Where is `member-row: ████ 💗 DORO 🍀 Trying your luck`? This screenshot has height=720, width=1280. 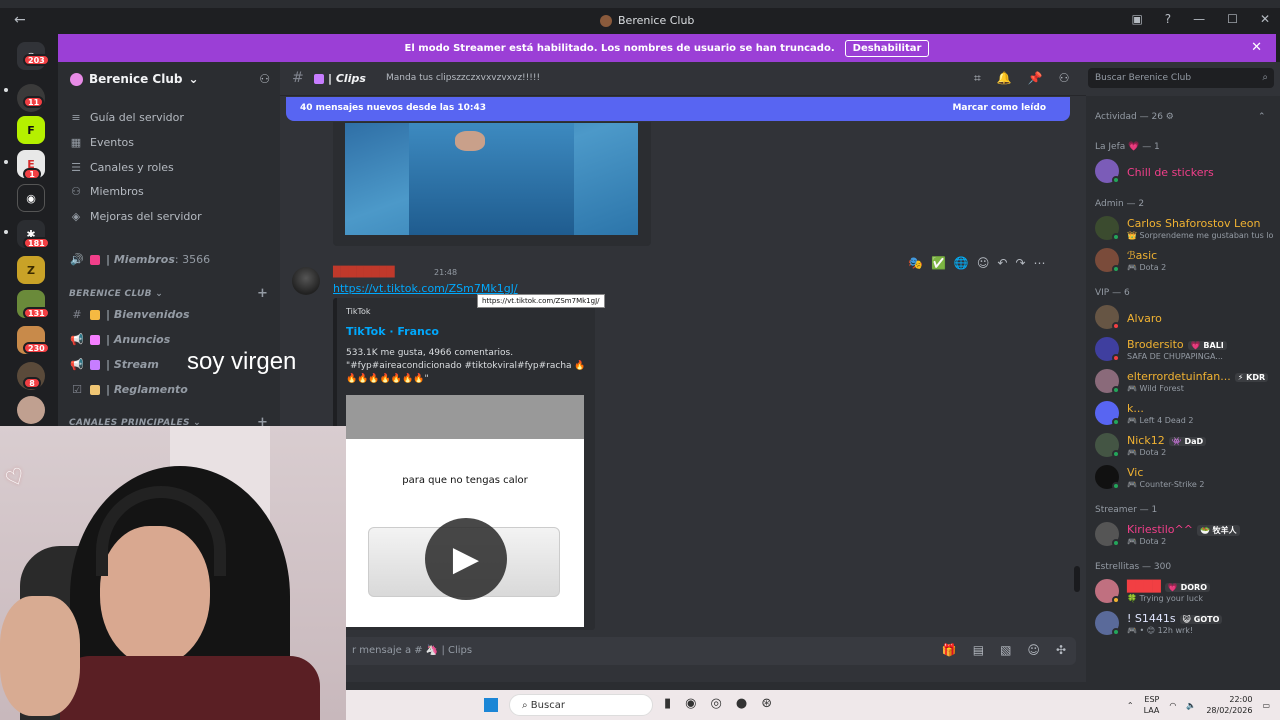
member-row: ████ 💗 DORO 🍀 Trying your luck is located at coordinates (1185, 592).